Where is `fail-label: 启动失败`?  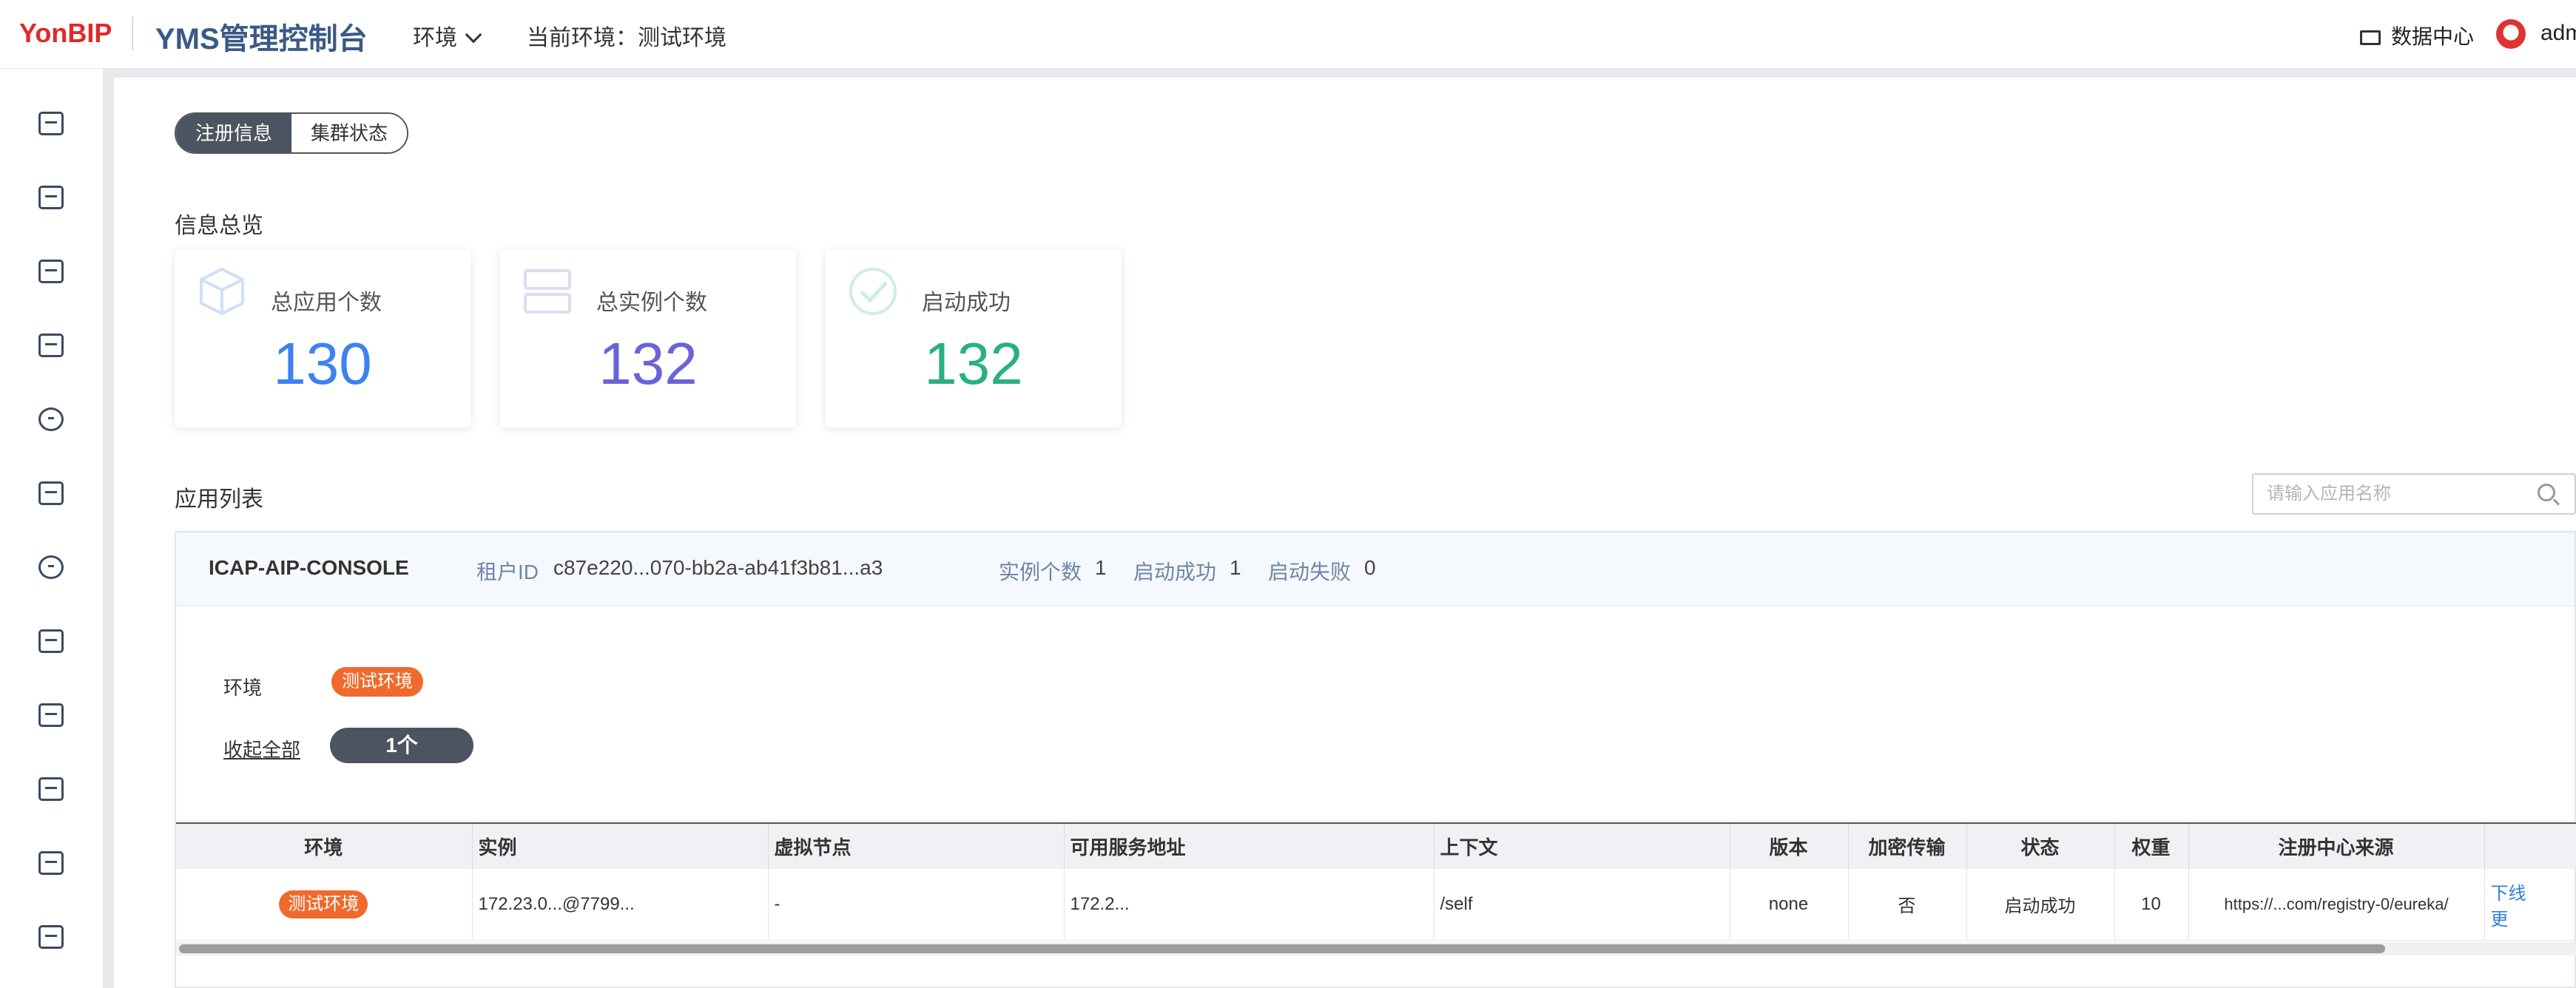
fail-label: 启动失败 is located at coordinates (1310, 572).